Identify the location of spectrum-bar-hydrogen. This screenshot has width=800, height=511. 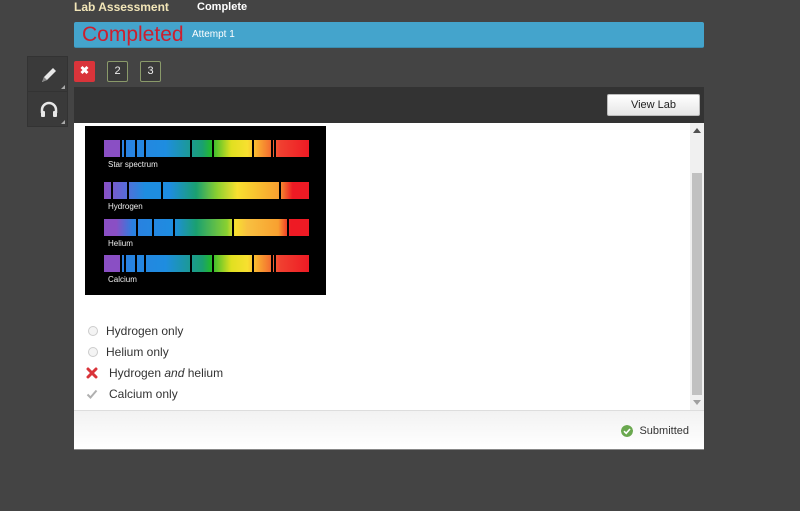
(206, 190).